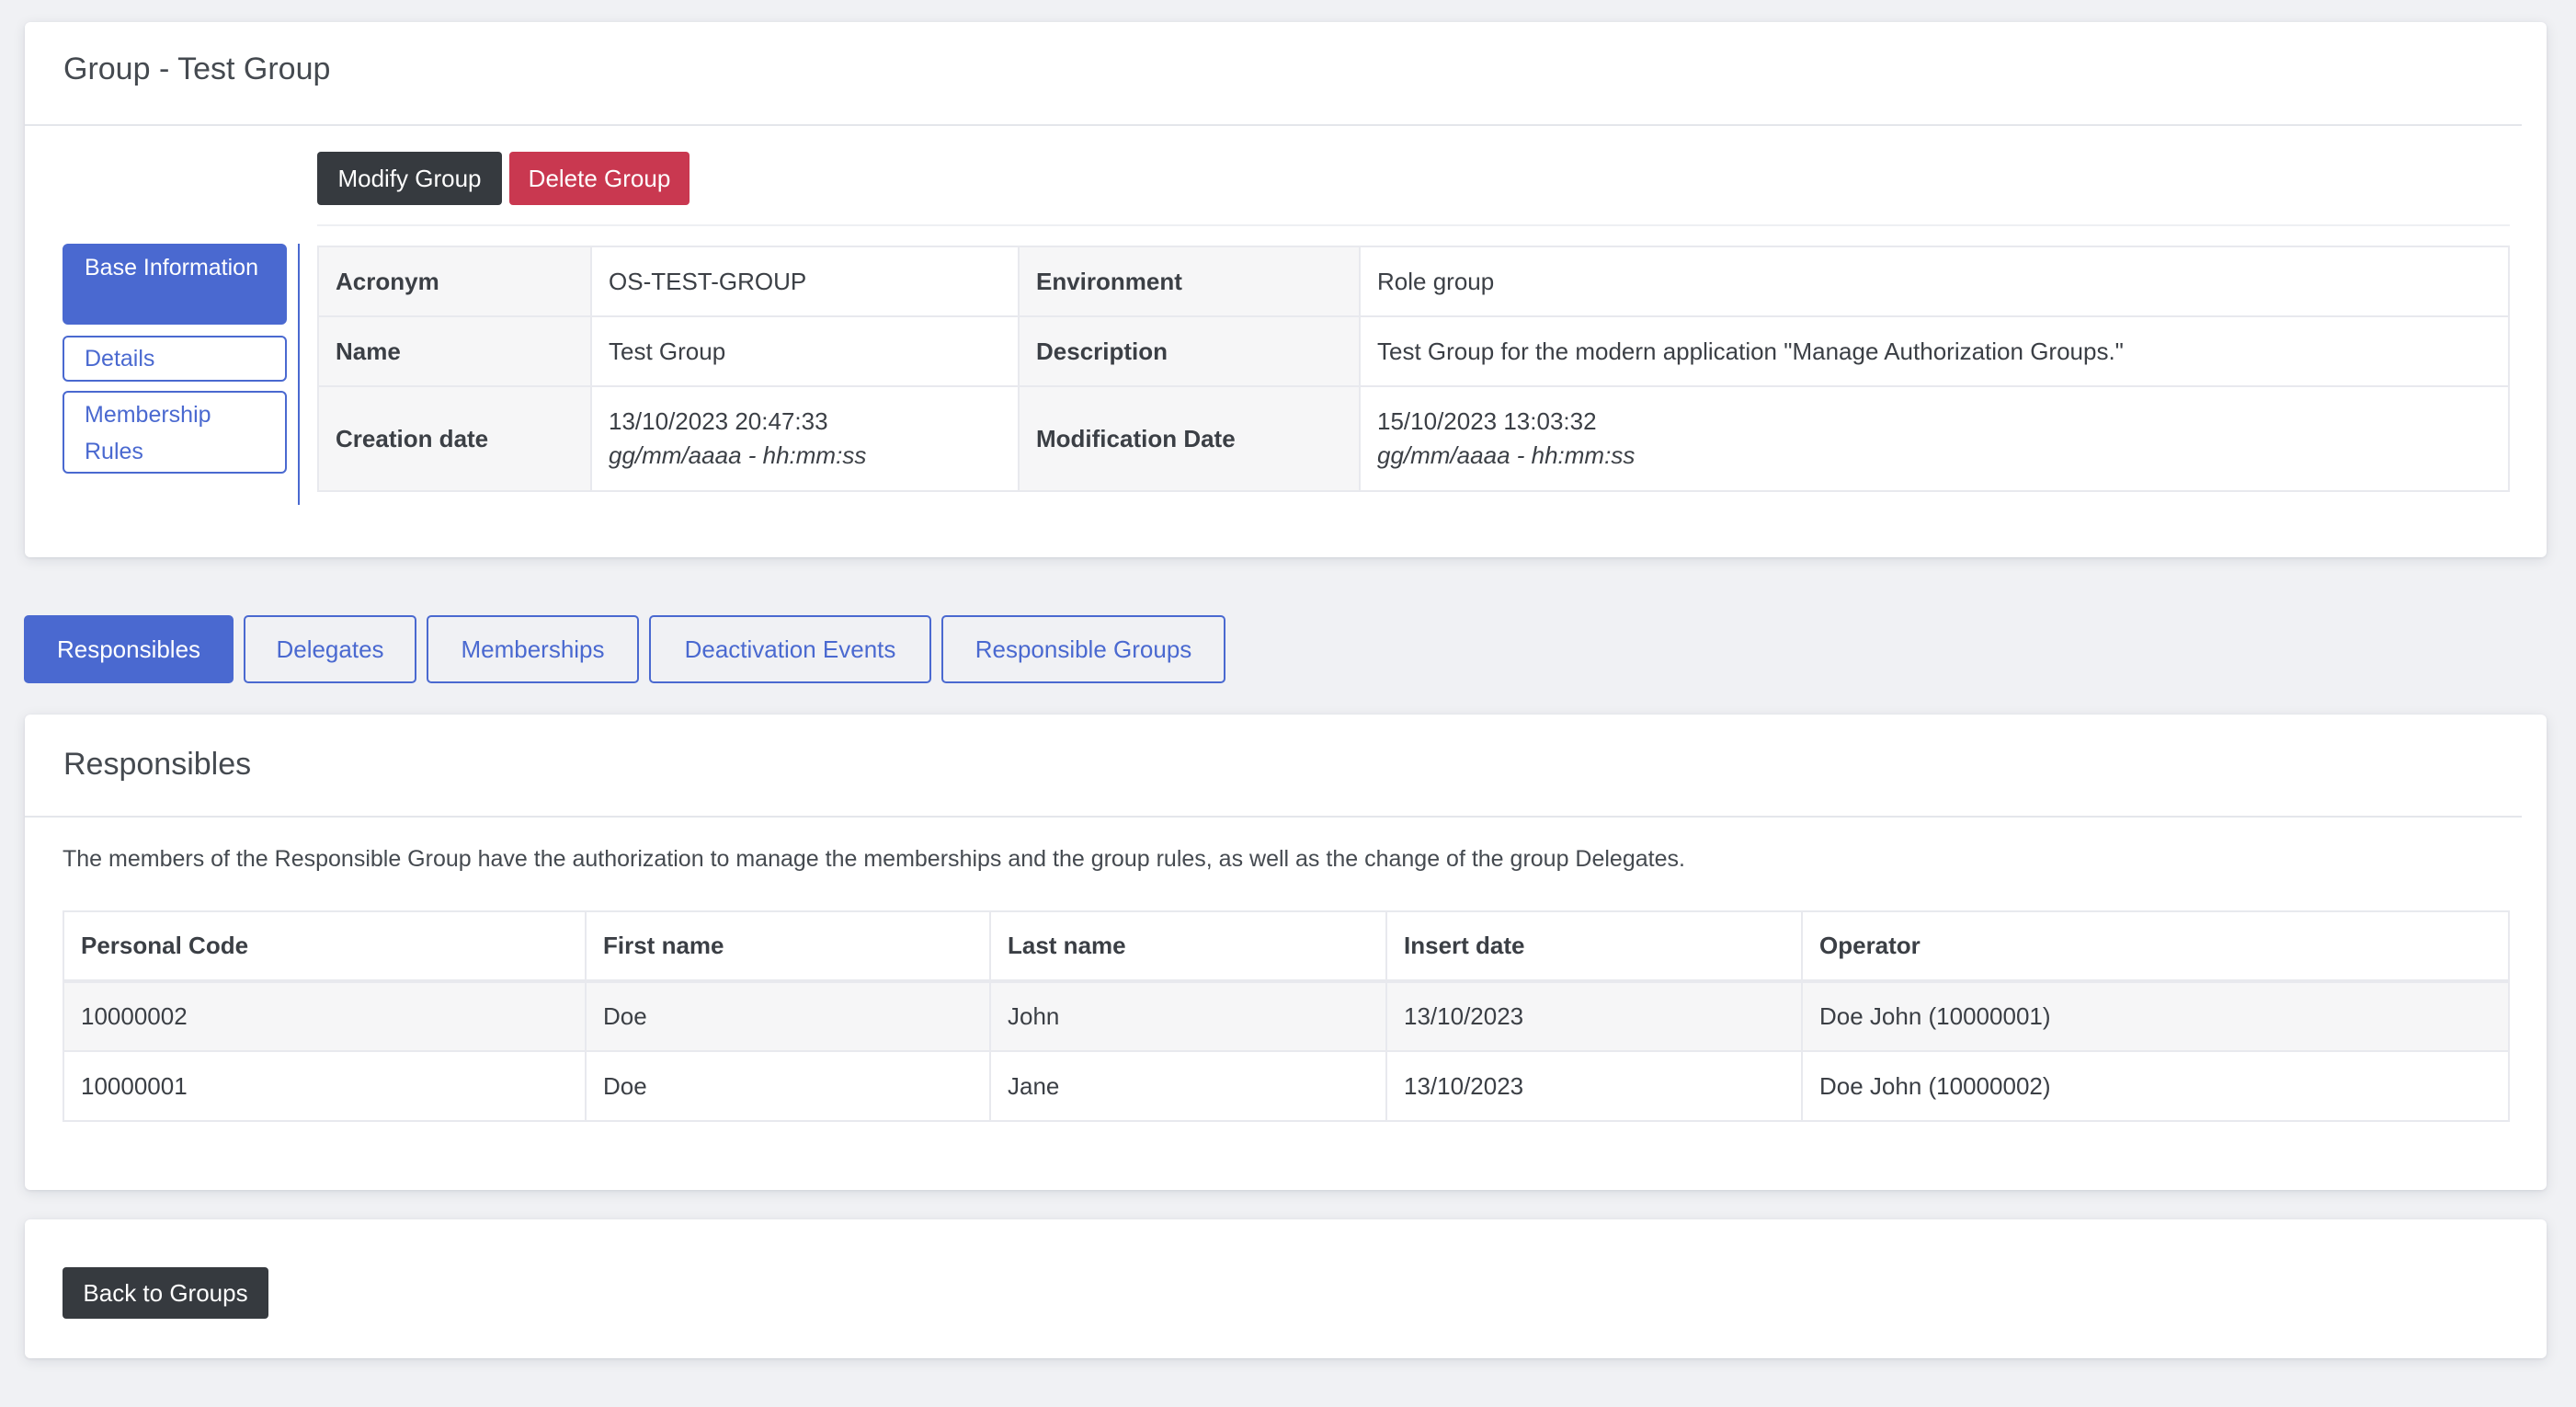 The image size is (2576, 1407). I want to click on creation-date-format: gg/mm/aaaa - hh:mm:ss, so click(738, 455).